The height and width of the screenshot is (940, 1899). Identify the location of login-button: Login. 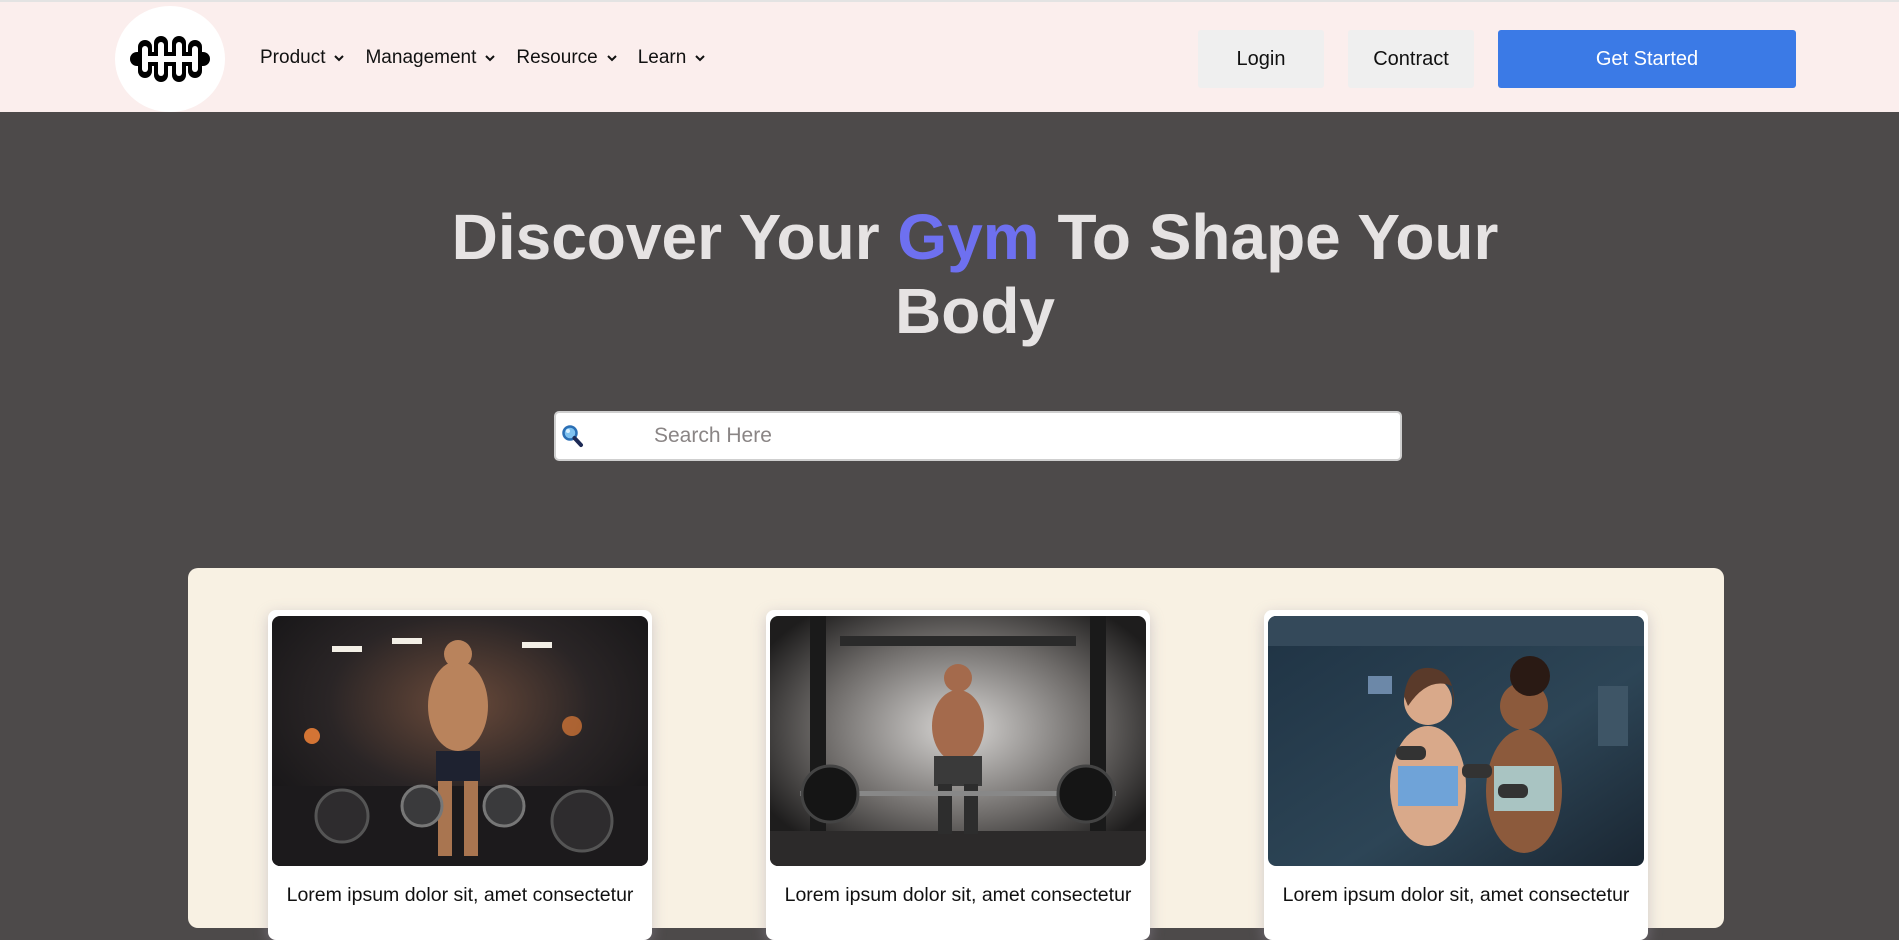
(1261, 59).